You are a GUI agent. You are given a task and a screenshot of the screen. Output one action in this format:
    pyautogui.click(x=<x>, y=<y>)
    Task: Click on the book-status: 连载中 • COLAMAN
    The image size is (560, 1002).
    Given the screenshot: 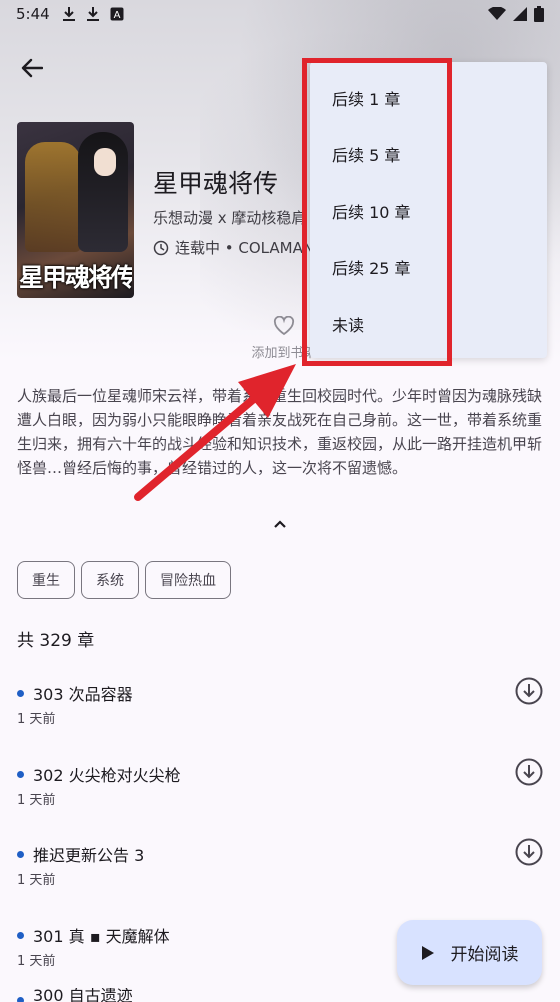 What is the action you would take?
    pyautogui.click(x=238, y=247)
    